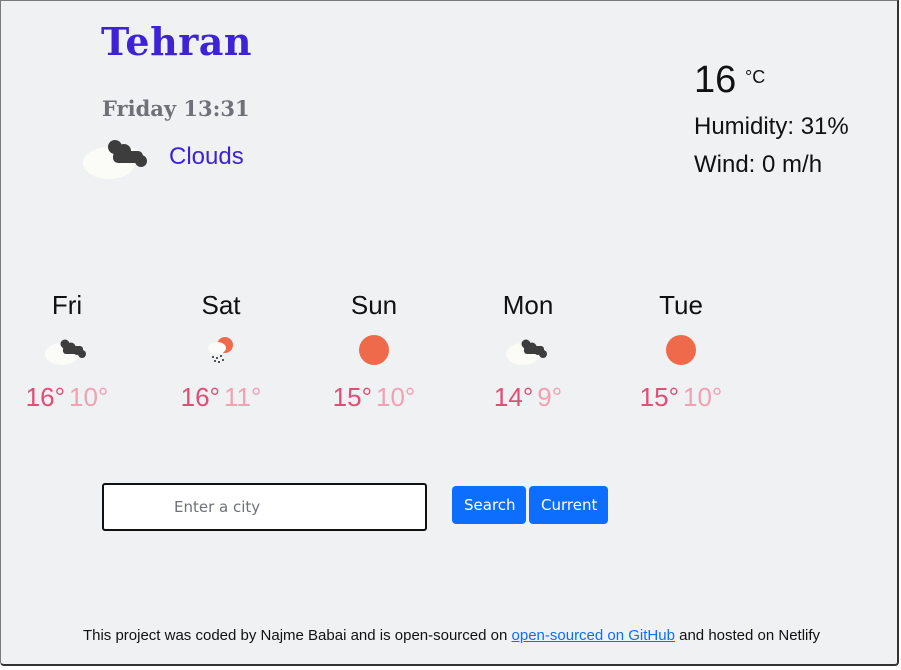 This screenshot has height=670, width=901. Describe the element at coordinates (750, 635) in the screenshot. I see `footer-text-end: and hosted on Netlify` at that location.